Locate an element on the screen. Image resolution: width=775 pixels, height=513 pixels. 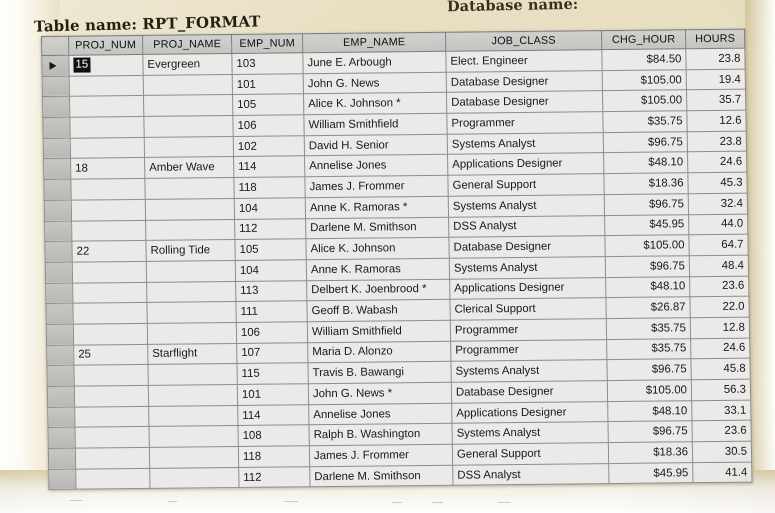
cell-emp_num: 102 is located at coordinates (269, 146).